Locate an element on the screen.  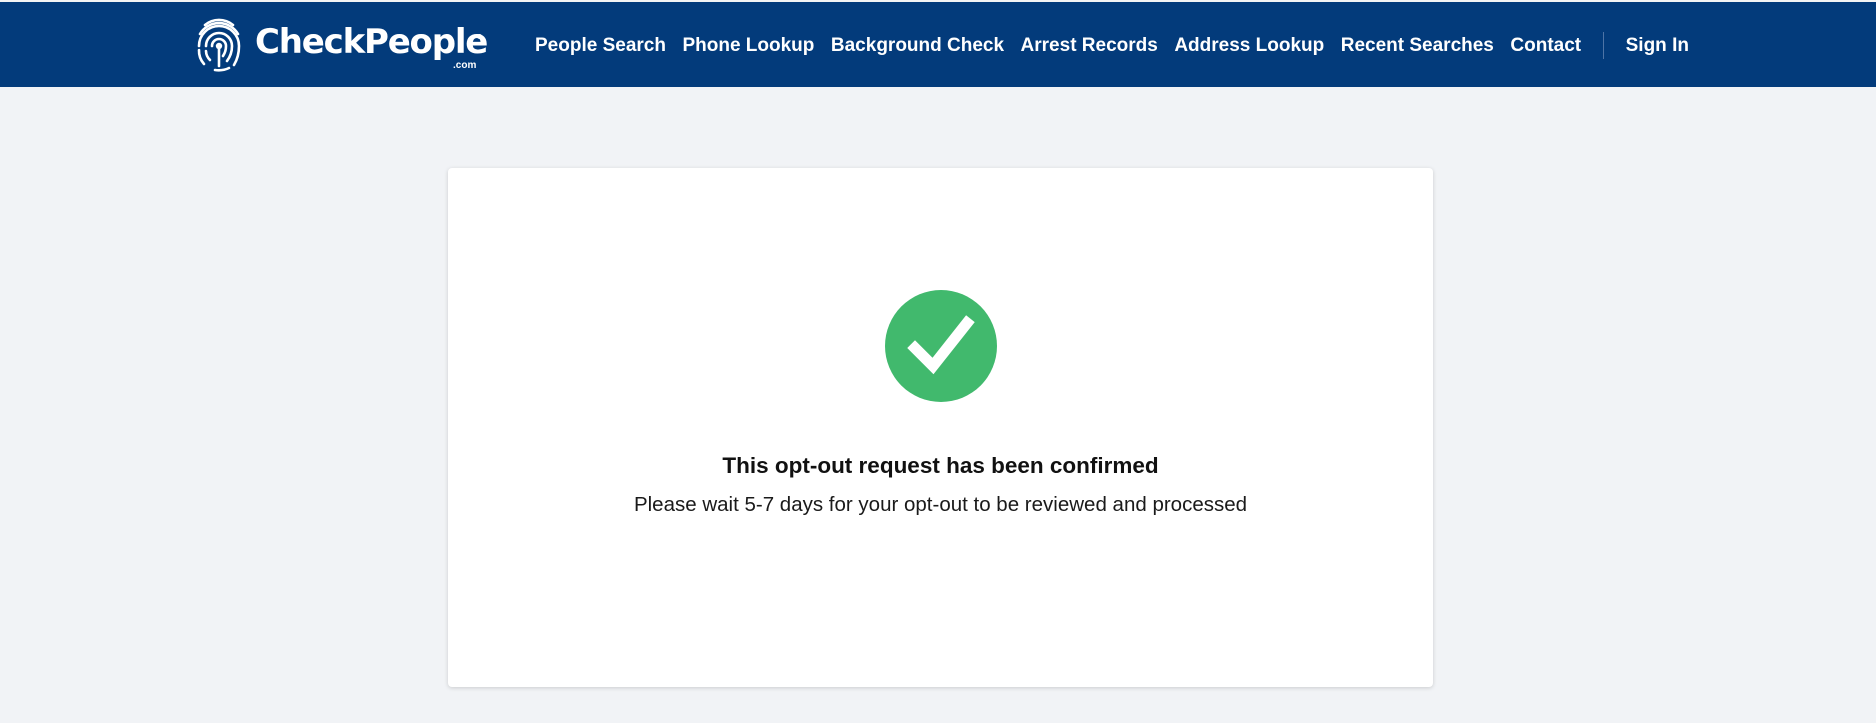
nav-background-check: Background Check is located at coordinates (917, 46).